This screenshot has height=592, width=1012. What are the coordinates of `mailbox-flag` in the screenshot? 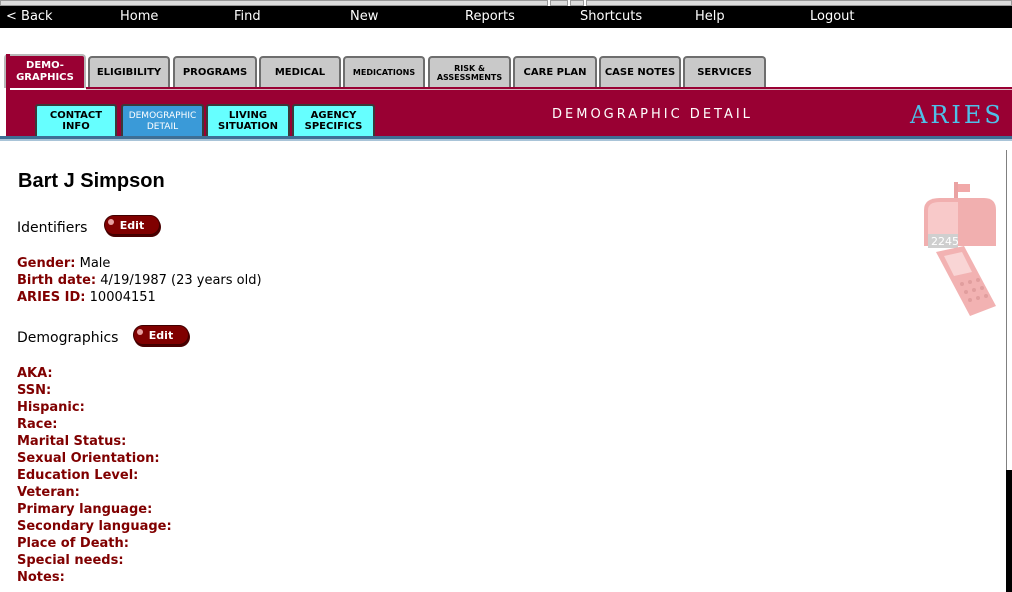 It's located at (964, 188).